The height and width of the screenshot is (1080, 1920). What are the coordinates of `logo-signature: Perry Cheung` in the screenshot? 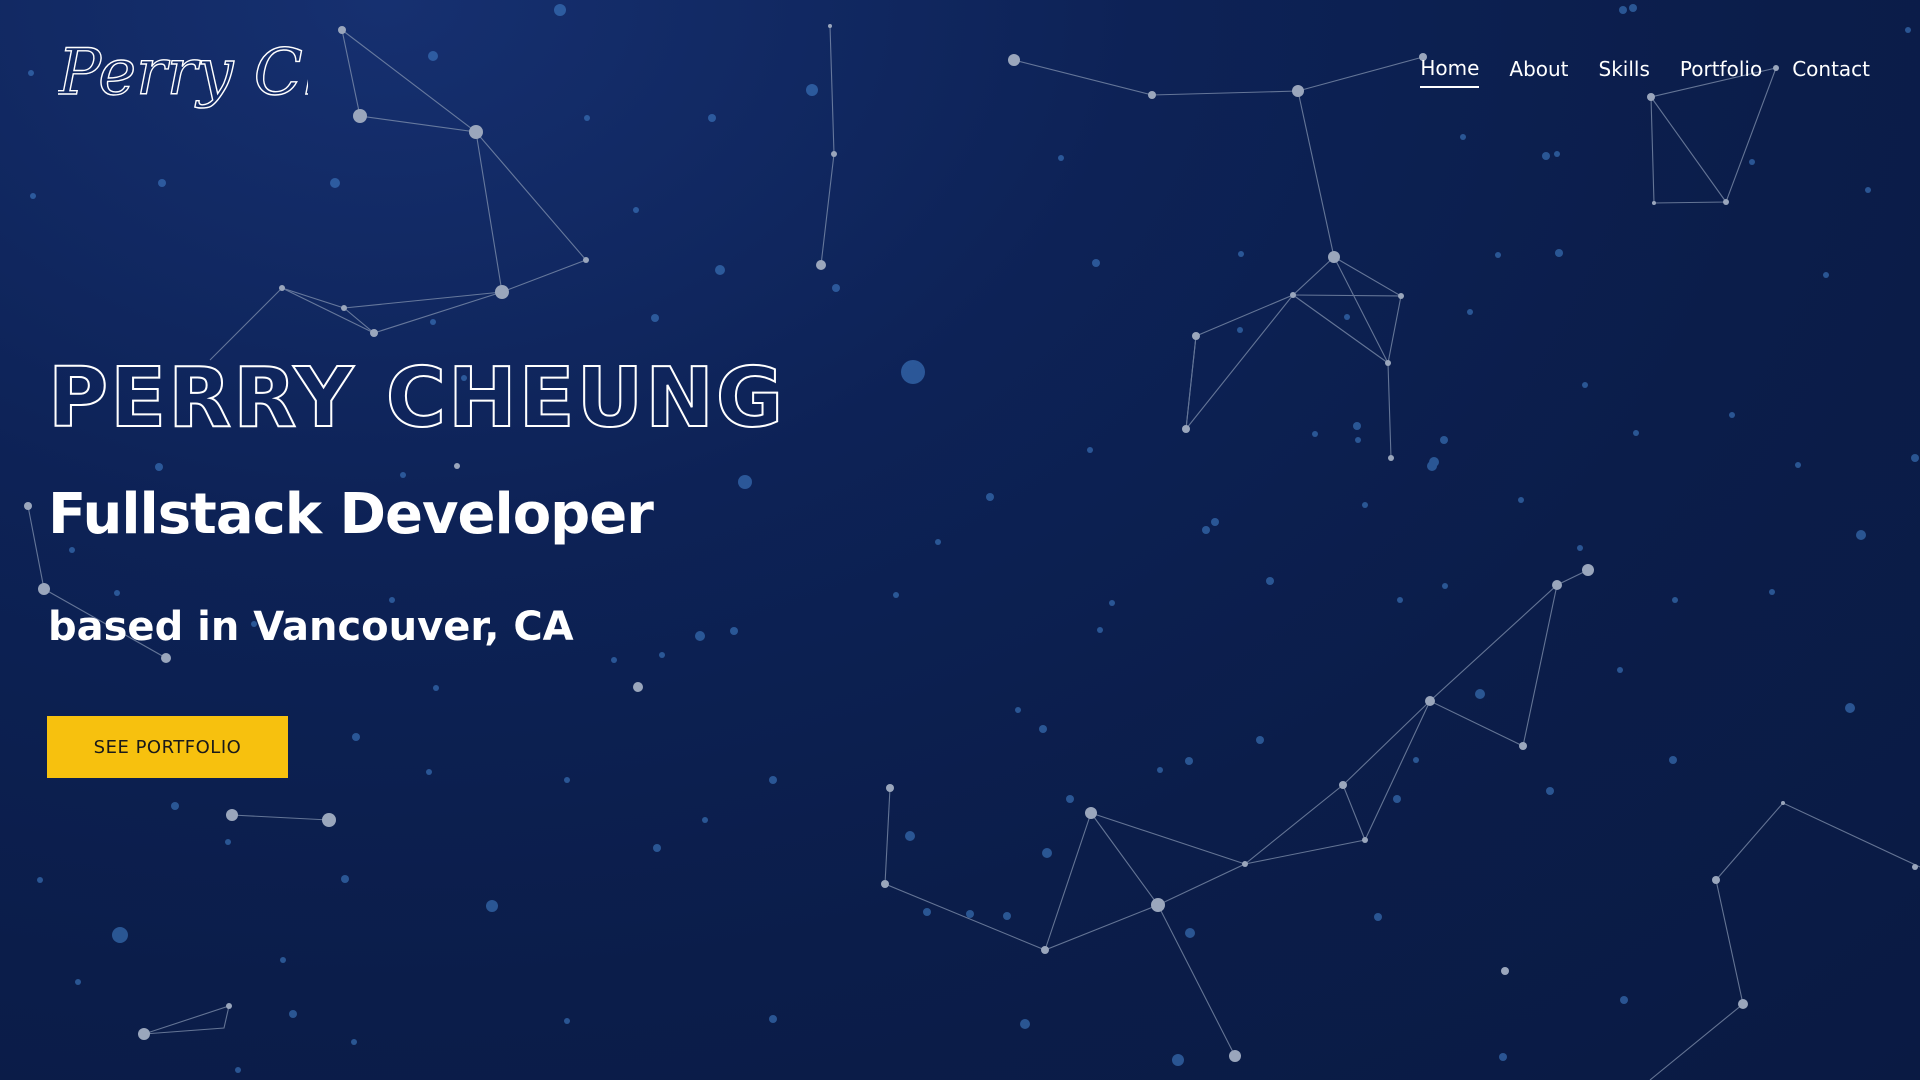 It's located at (183, 73).